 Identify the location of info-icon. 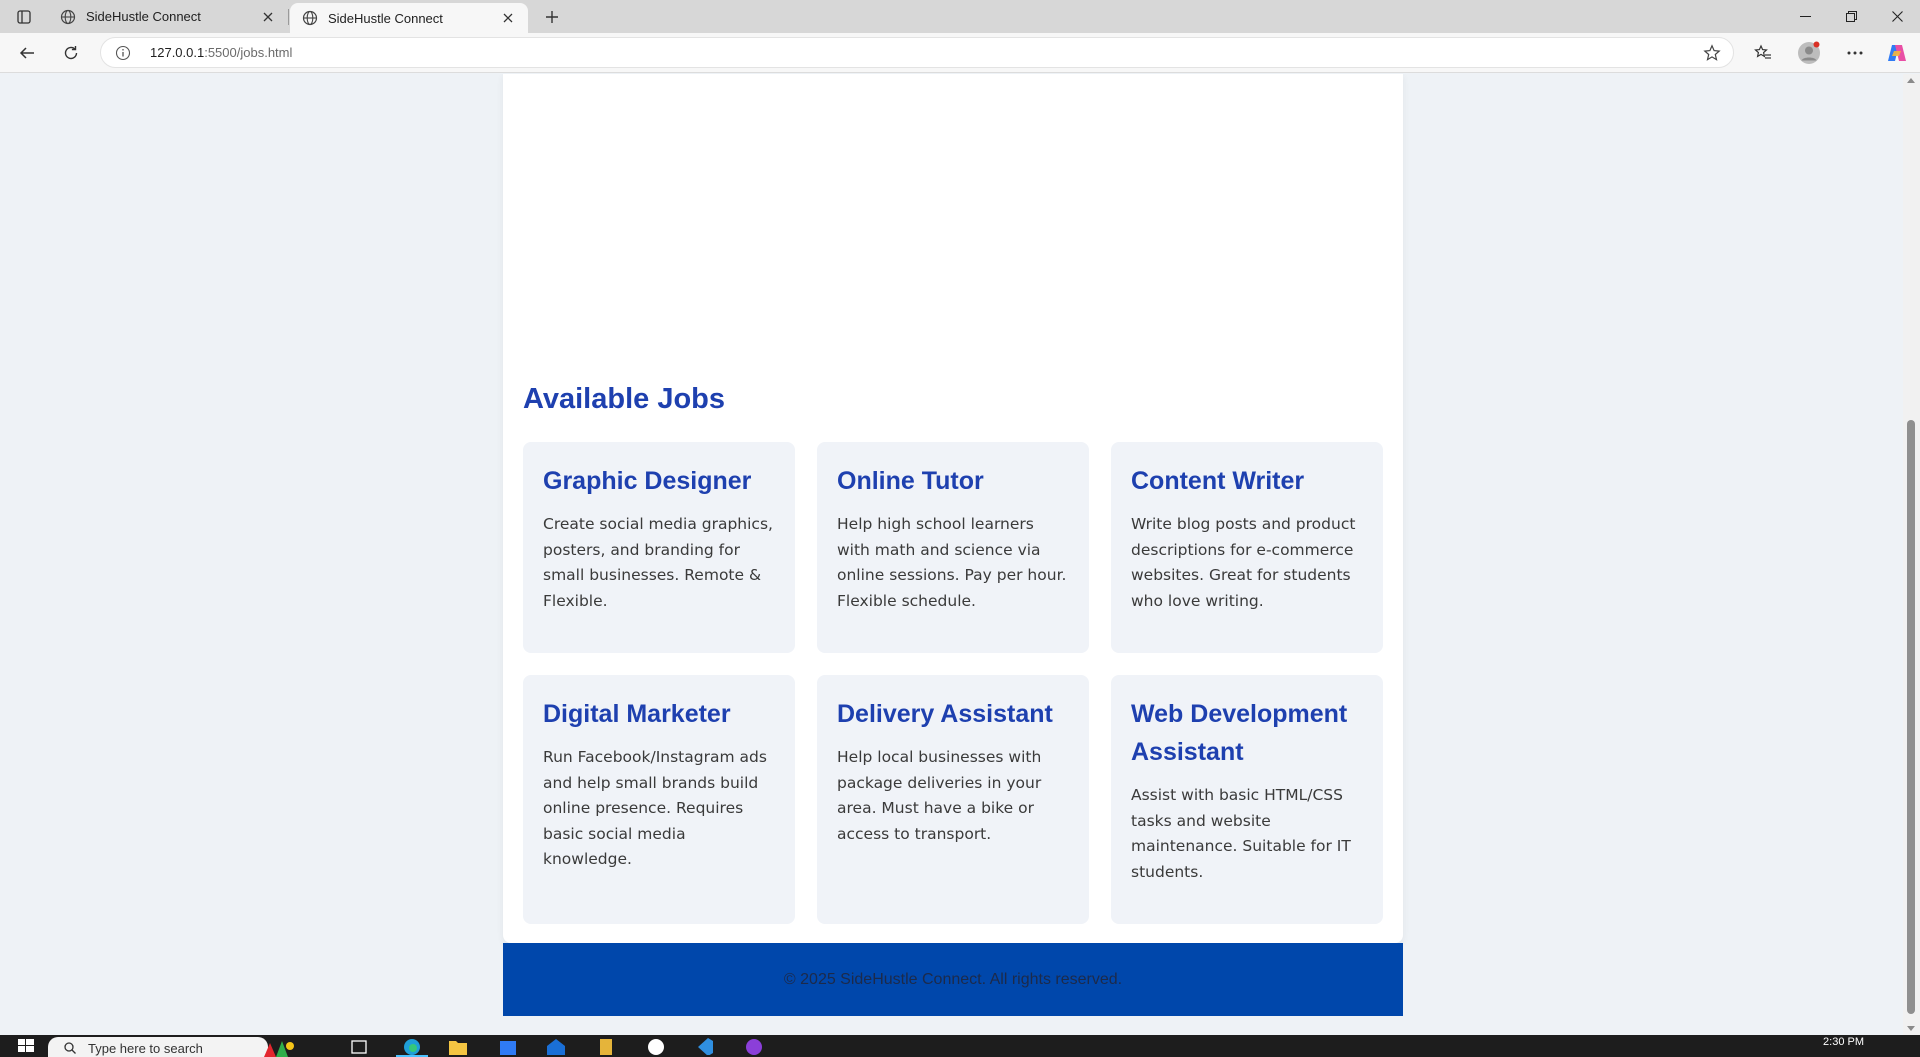
(123, 53).